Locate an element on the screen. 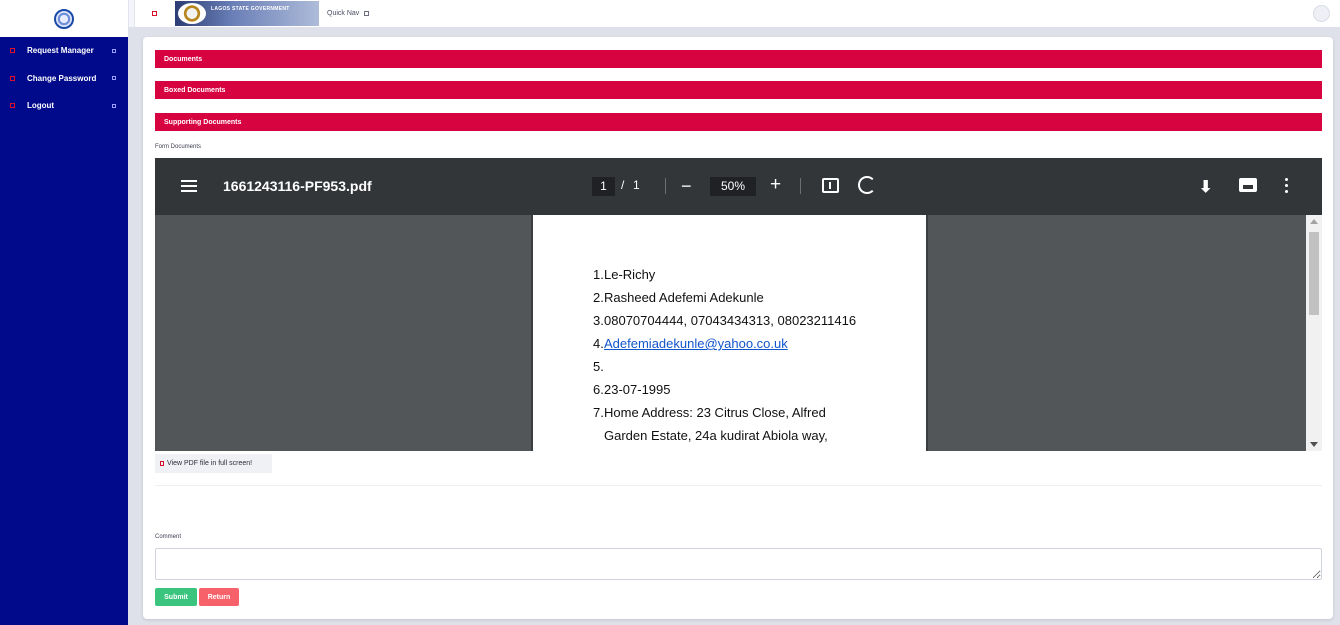 Image resolution: width=1340 pixels, height=625 pixels. fit-to-page-icon is located at coordinates (830, 185).